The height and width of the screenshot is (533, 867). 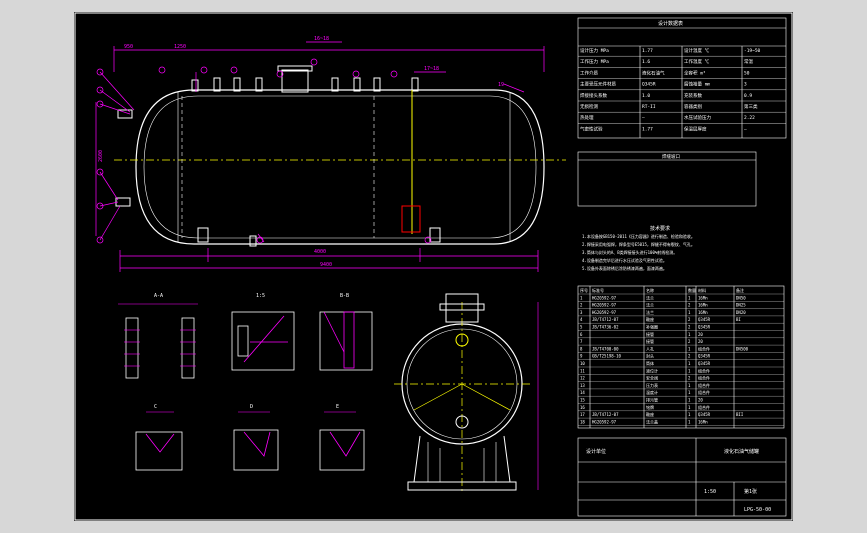 I want to click on tech-line: 3.筒体与封头的A、B类焊接接头进行100%射线检测。, so click(x=629, y=252).